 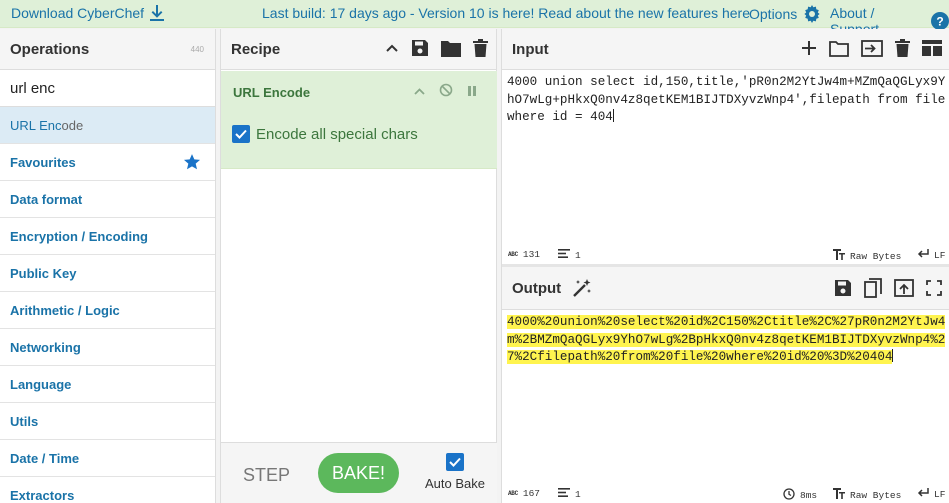 What do you see at coordinates (256, 49) in the screenshot?
I see `recipe-title: Recipe` at bounding box center [256, 49].